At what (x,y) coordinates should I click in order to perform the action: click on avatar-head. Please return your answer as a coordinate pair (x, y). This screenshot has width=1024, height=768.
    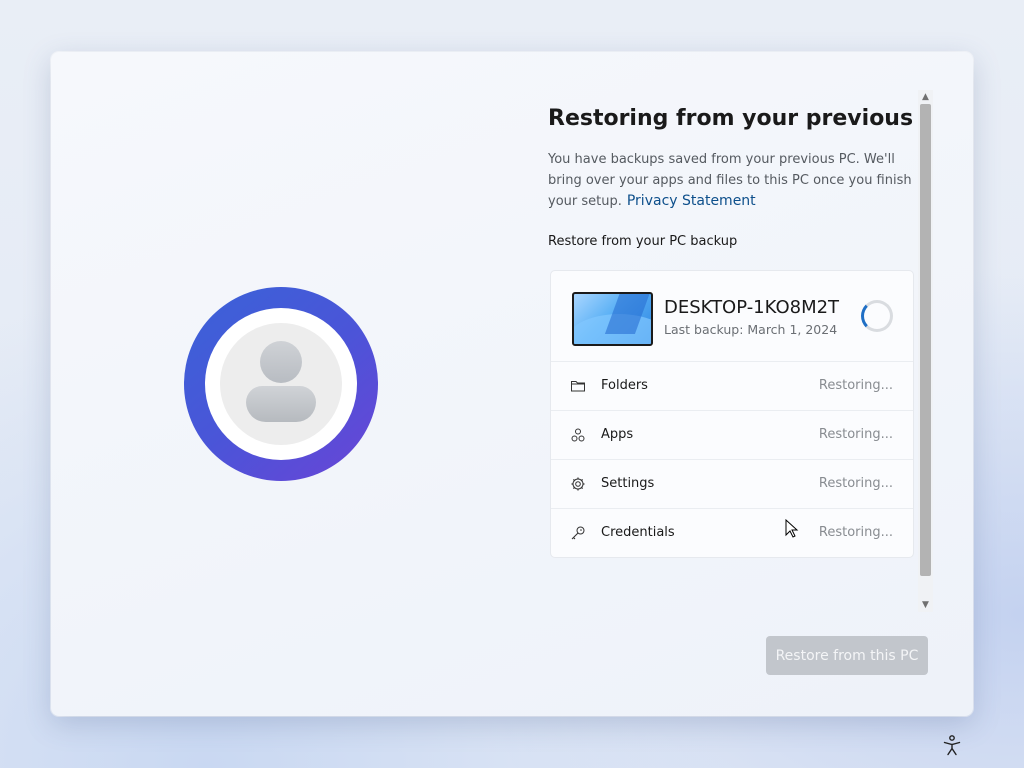
    Looking at the image, I should click on (281, 362).